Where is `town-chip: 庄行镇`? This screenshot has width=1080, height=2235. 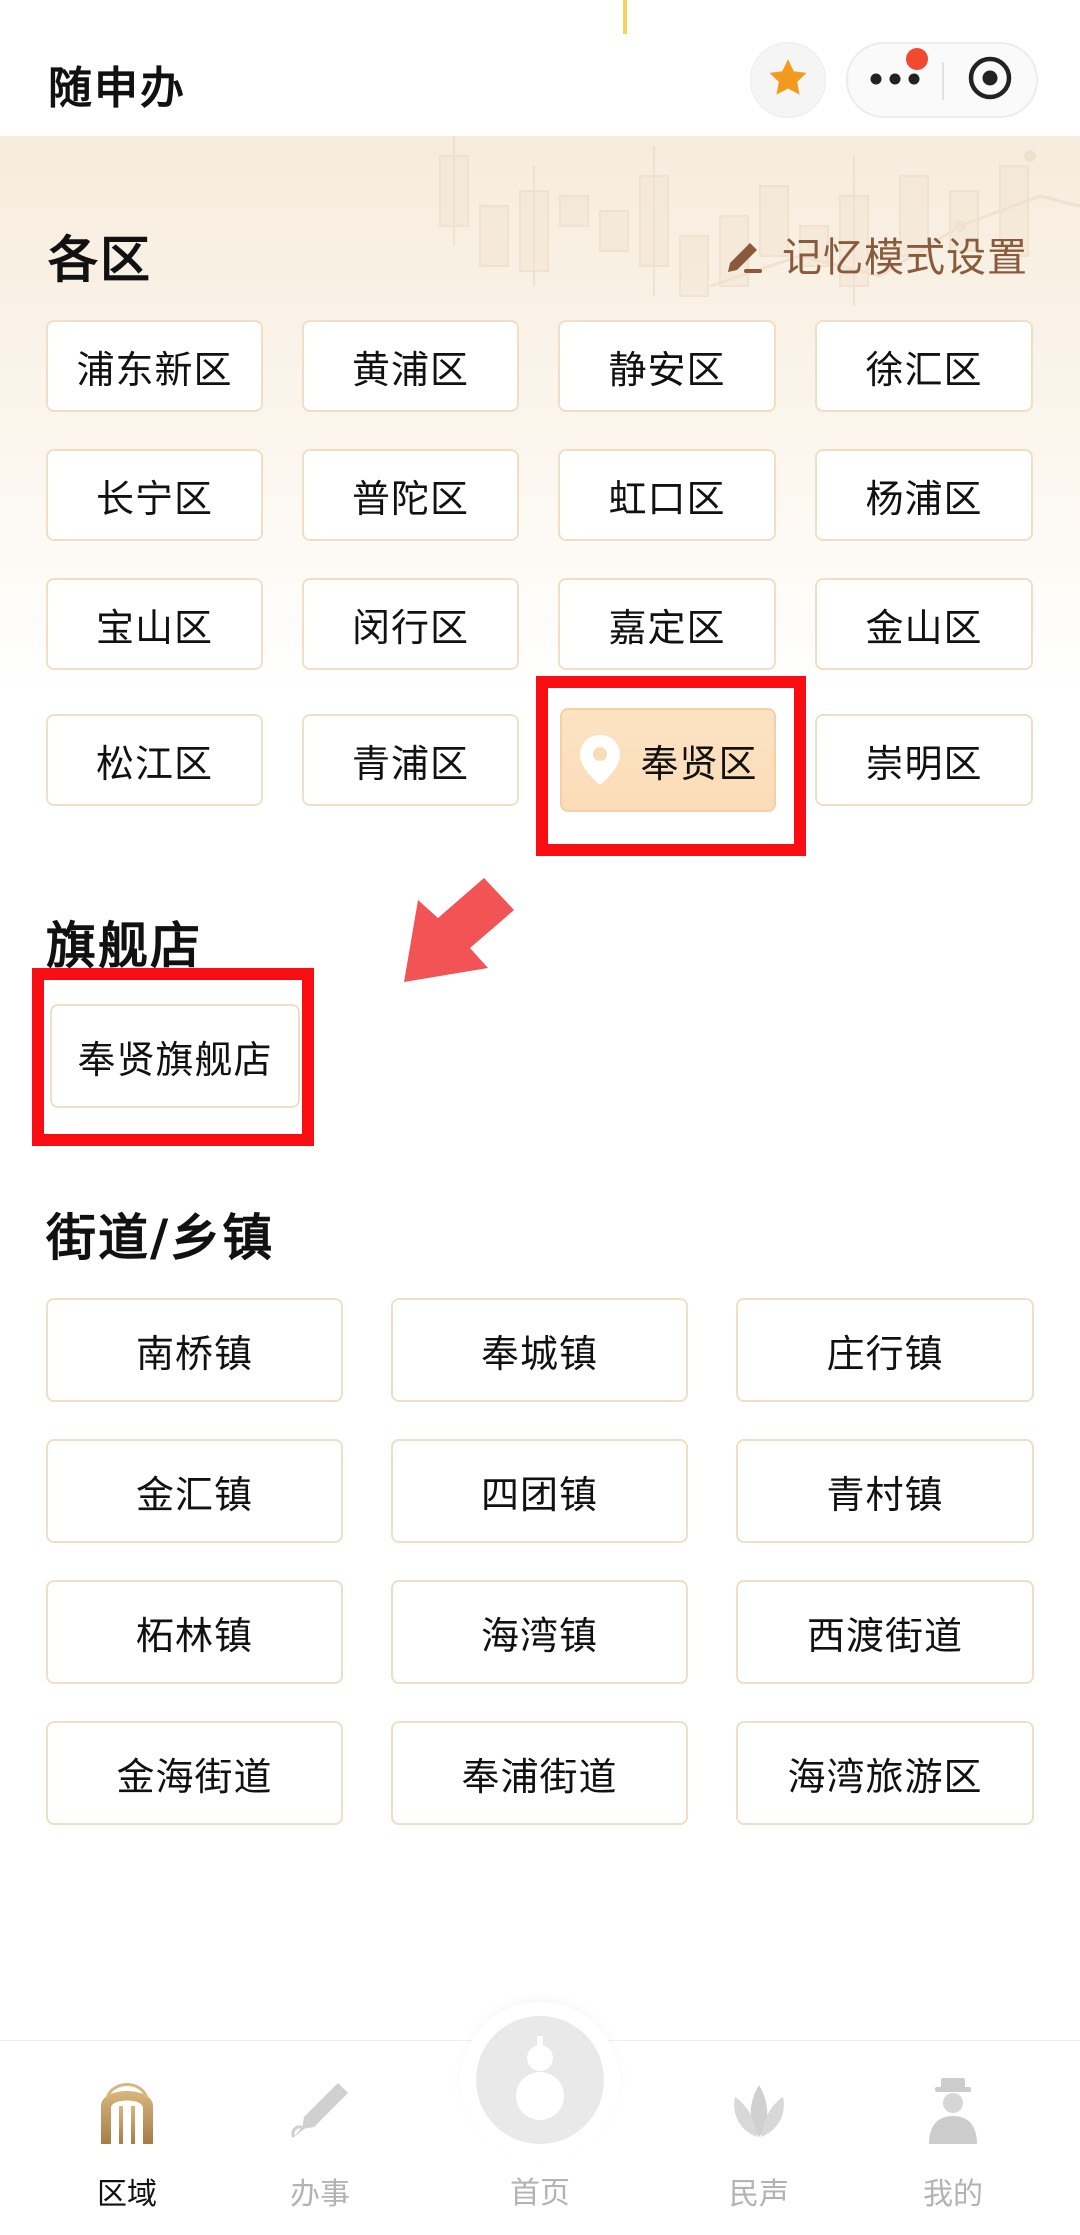 town-chip: 庄行镇 is located at coordinates (885, 1350).